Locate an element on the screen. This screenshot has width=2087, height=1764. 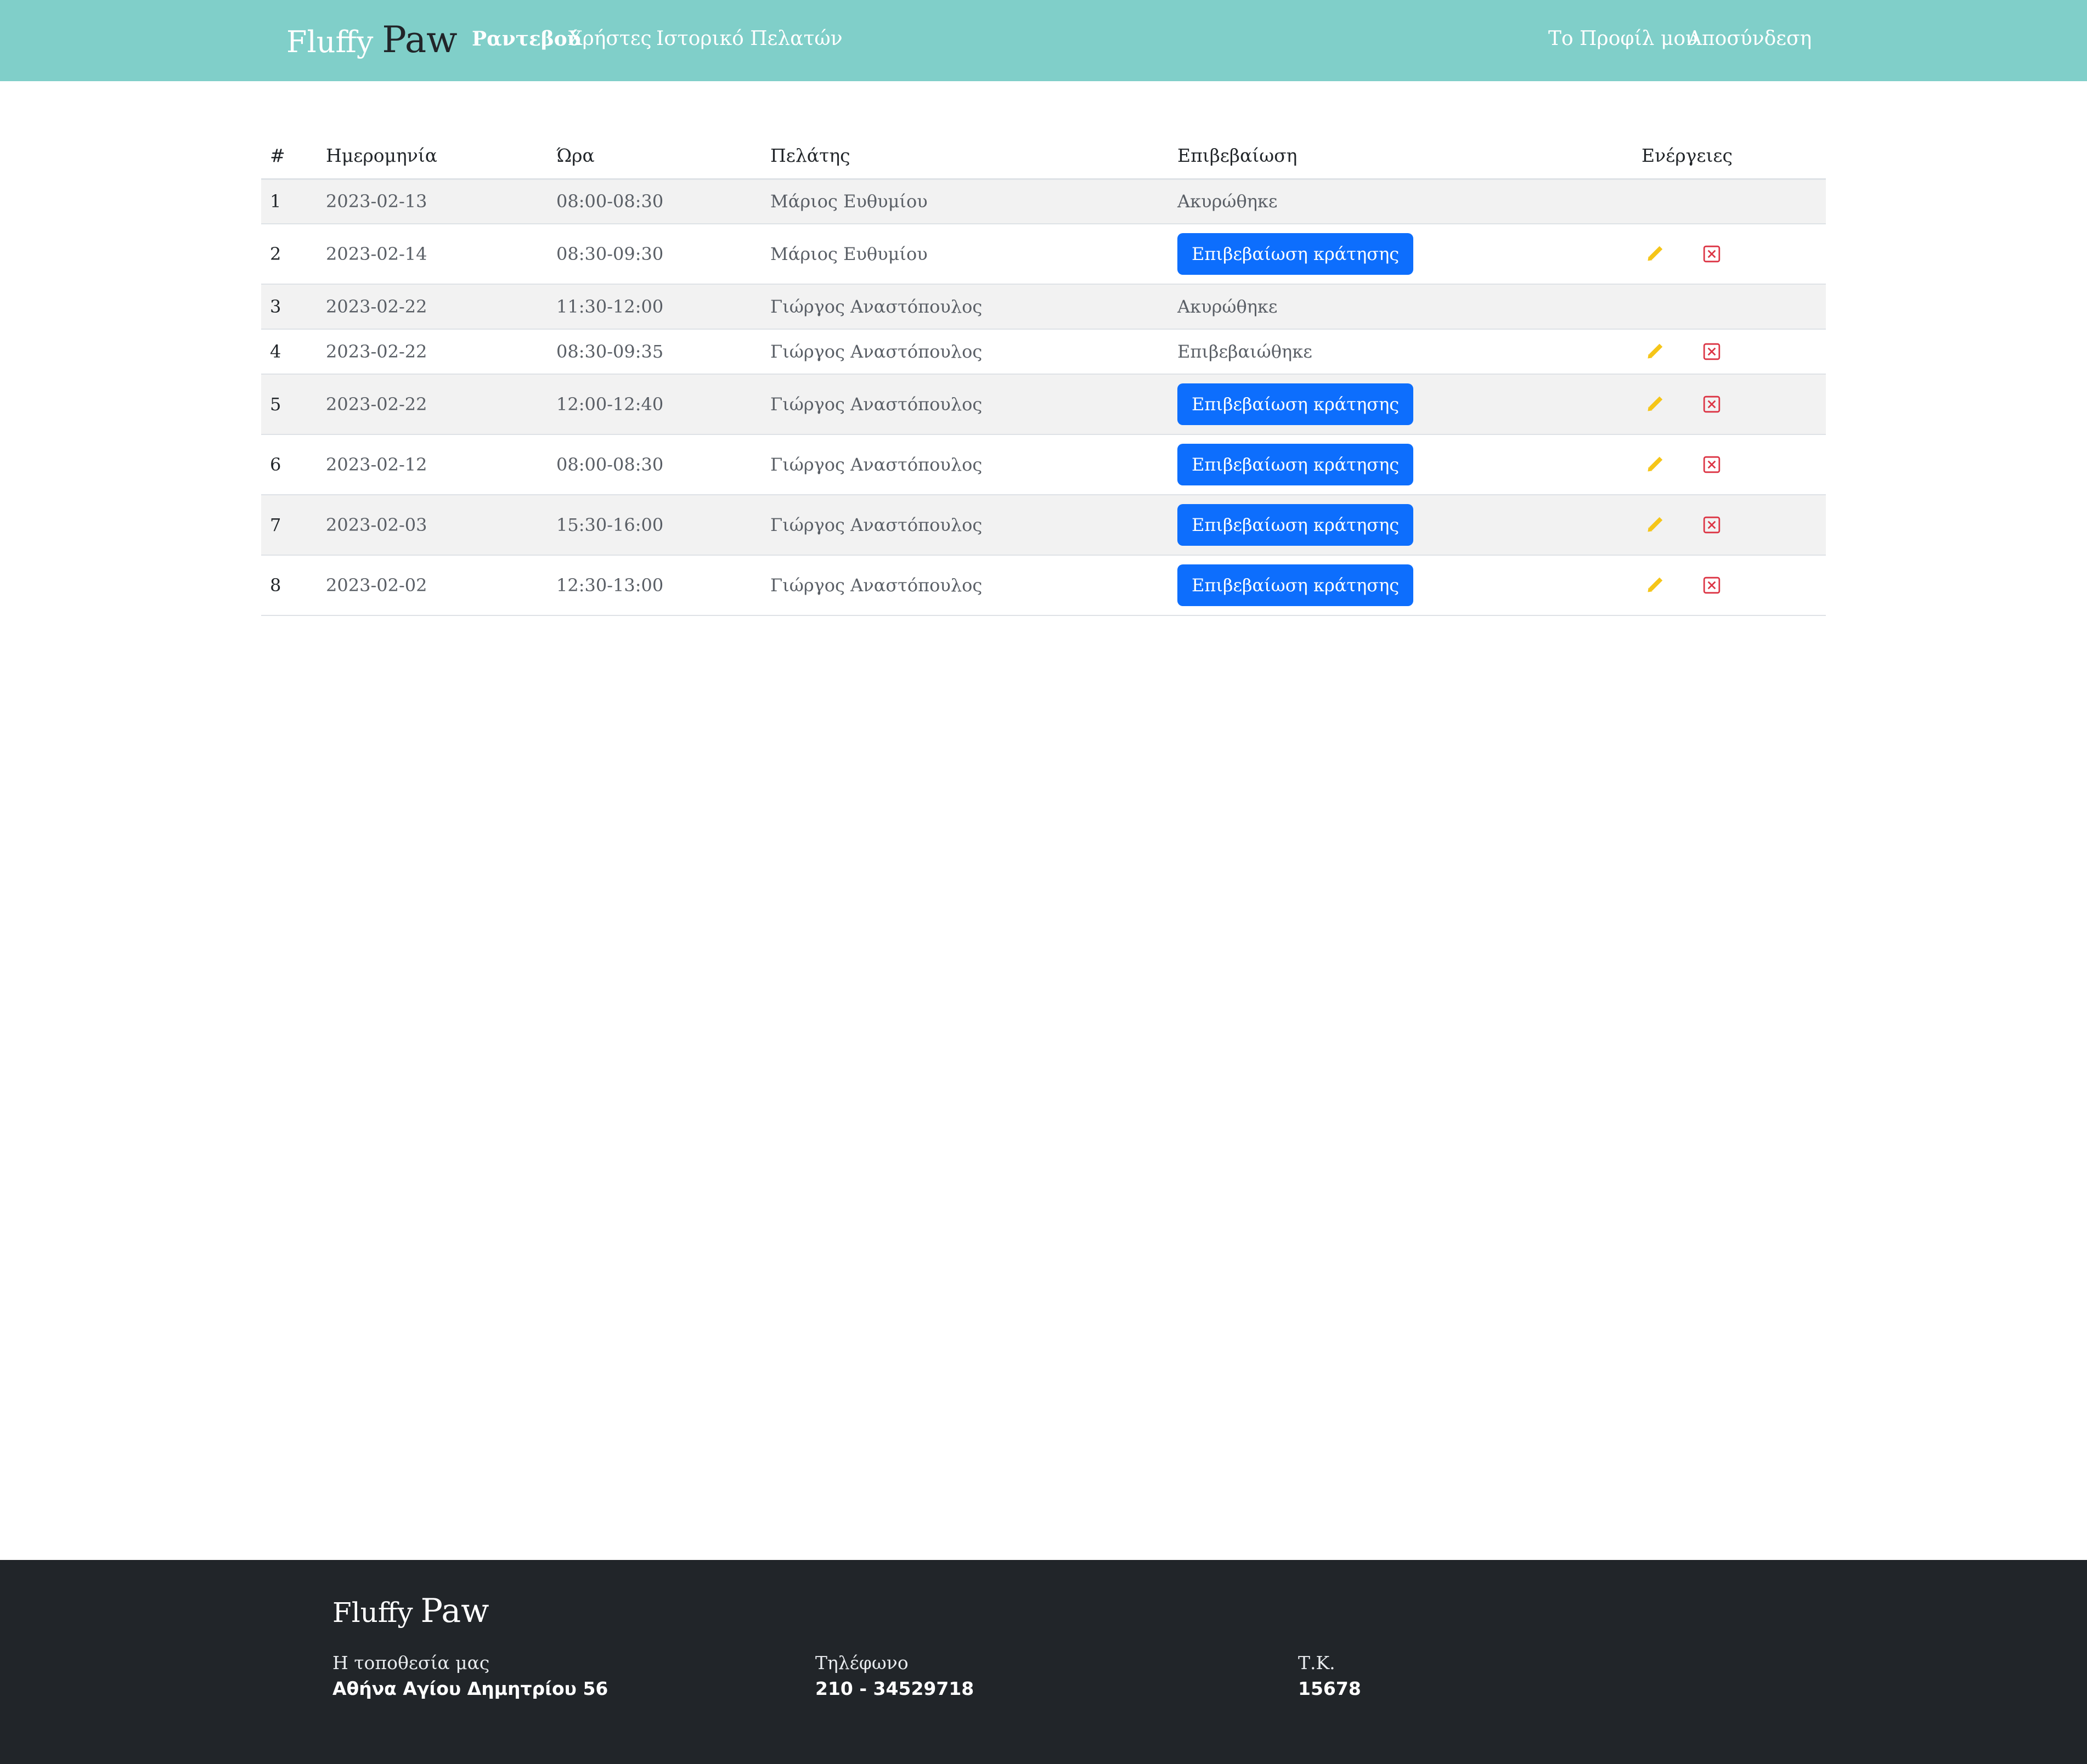
footer-zip-value: 15678 is located at coordinates (1329, 1688).